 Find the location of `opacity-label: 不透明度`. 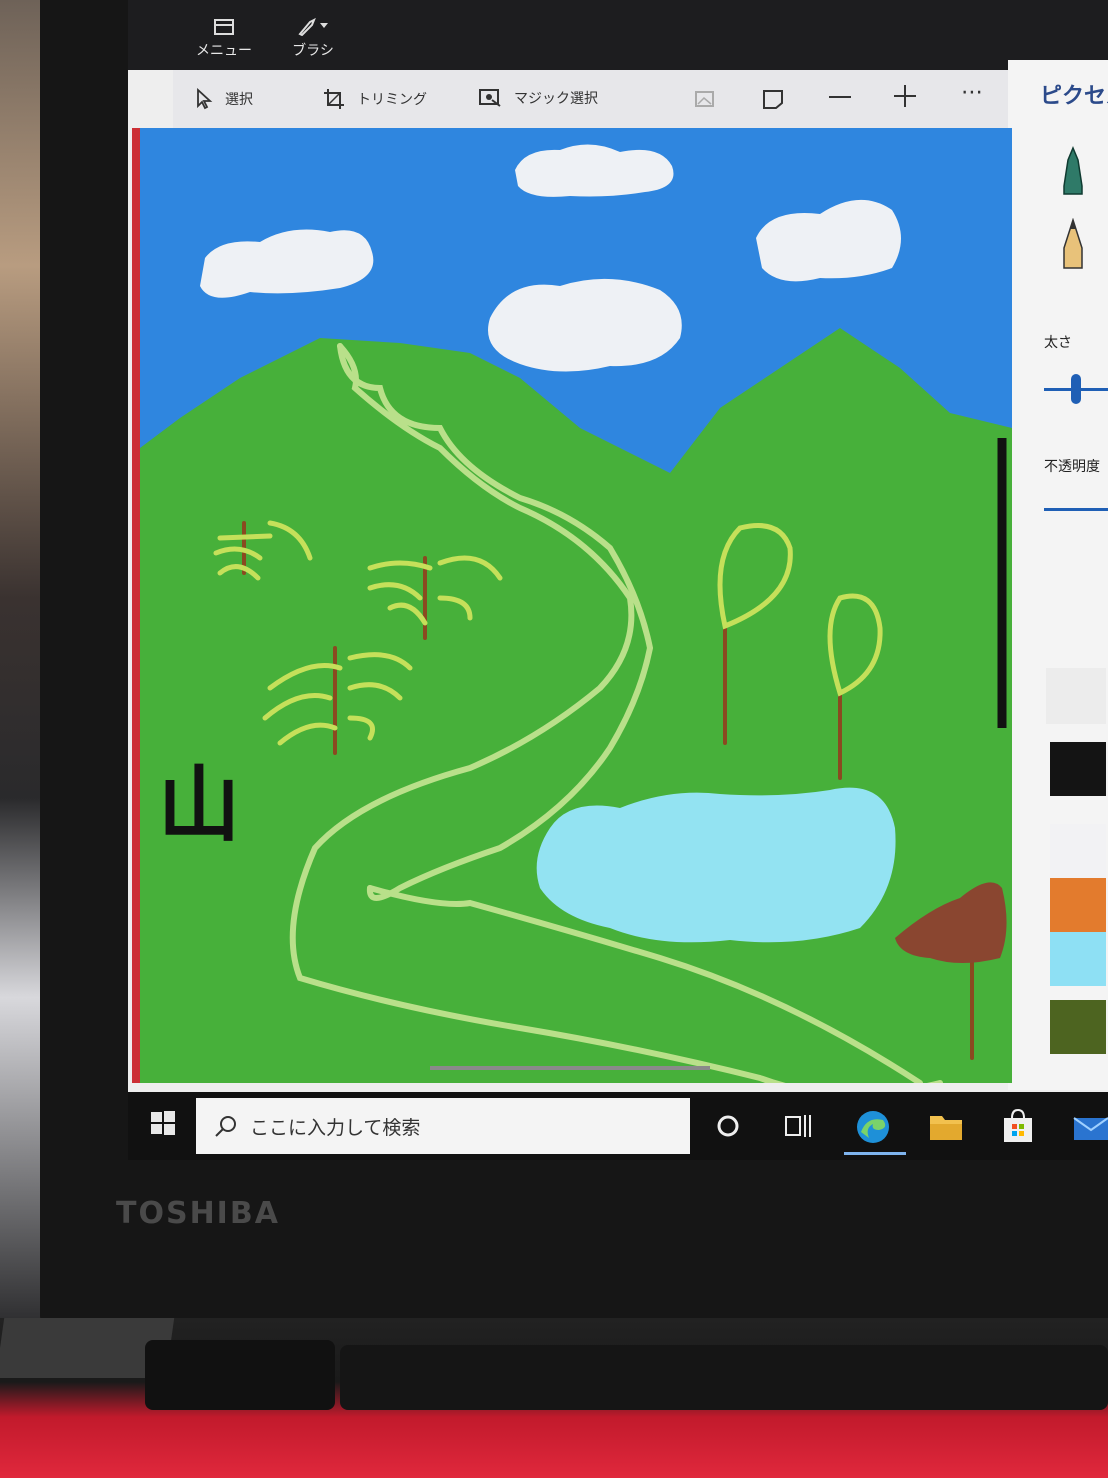

opacity-label: 不透明度 is located at coordinates (1072, 467).